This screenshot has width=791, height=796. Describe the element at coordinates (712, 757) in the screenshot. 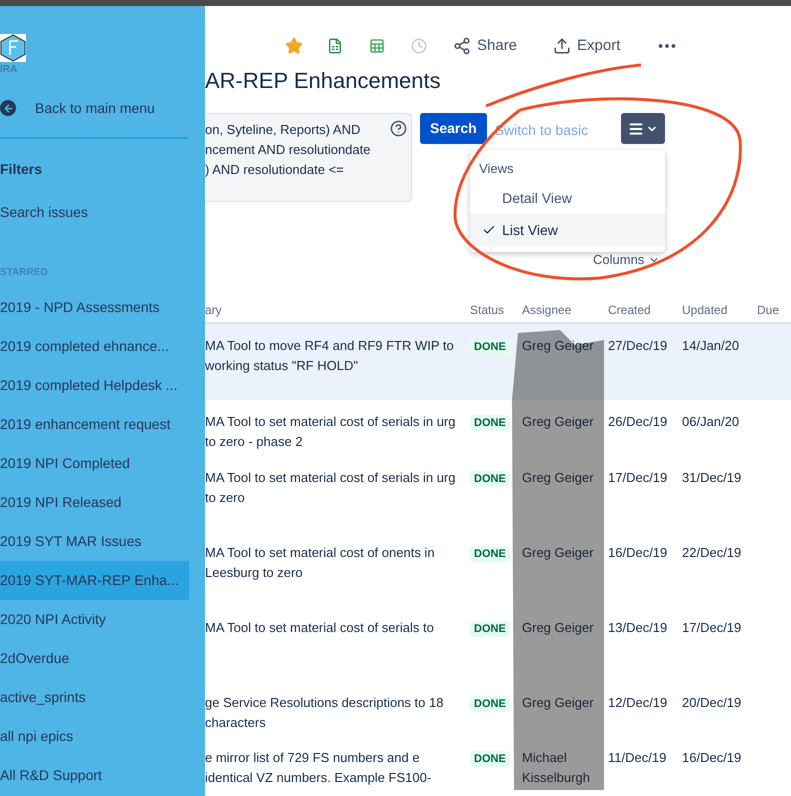

I see `updated-cell: 16/Dec/19` at that location.